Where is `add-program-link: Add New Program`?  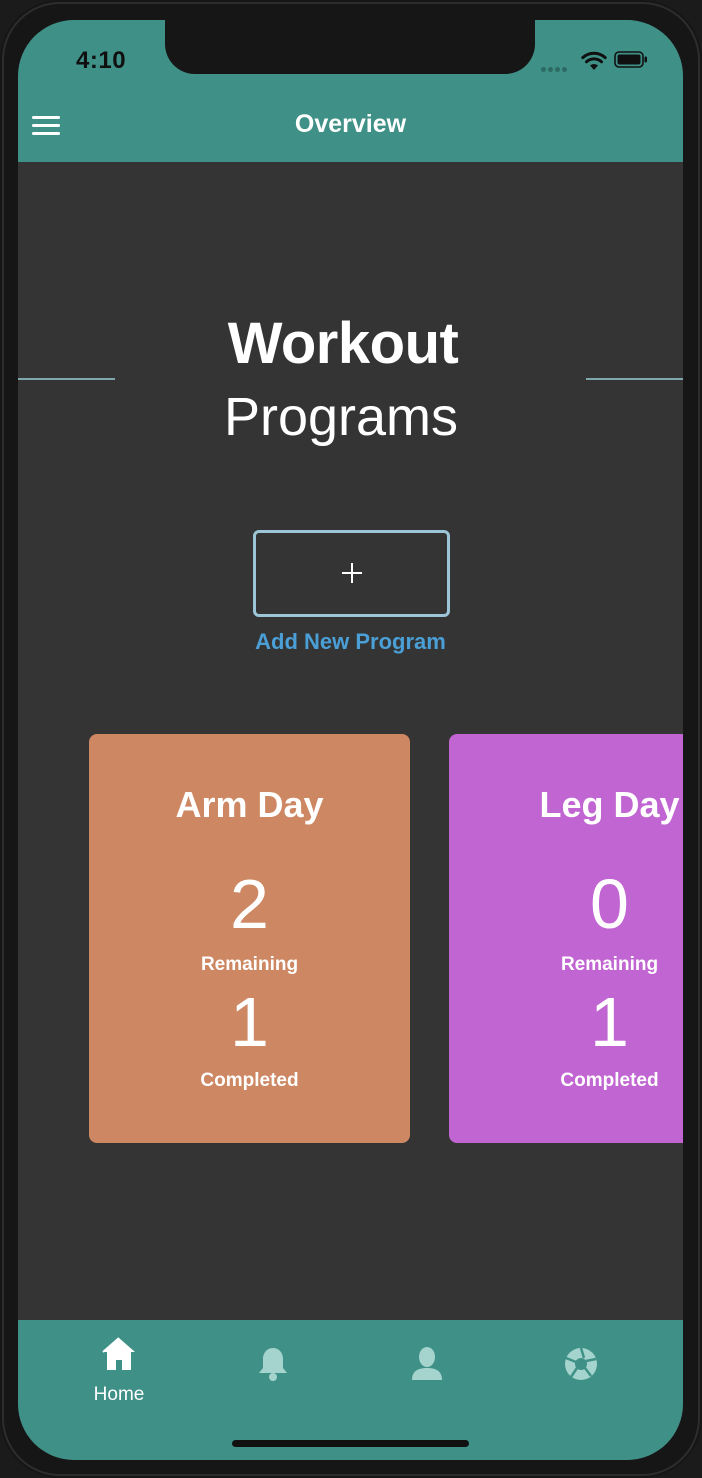 add-program-link: Add New Program is located at coordinates (350, 642).